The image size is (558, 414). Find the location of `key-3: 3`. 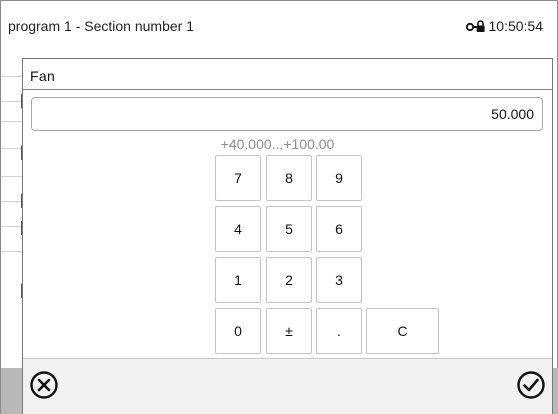

key-3: 3 is located at coordinates (339, 280).